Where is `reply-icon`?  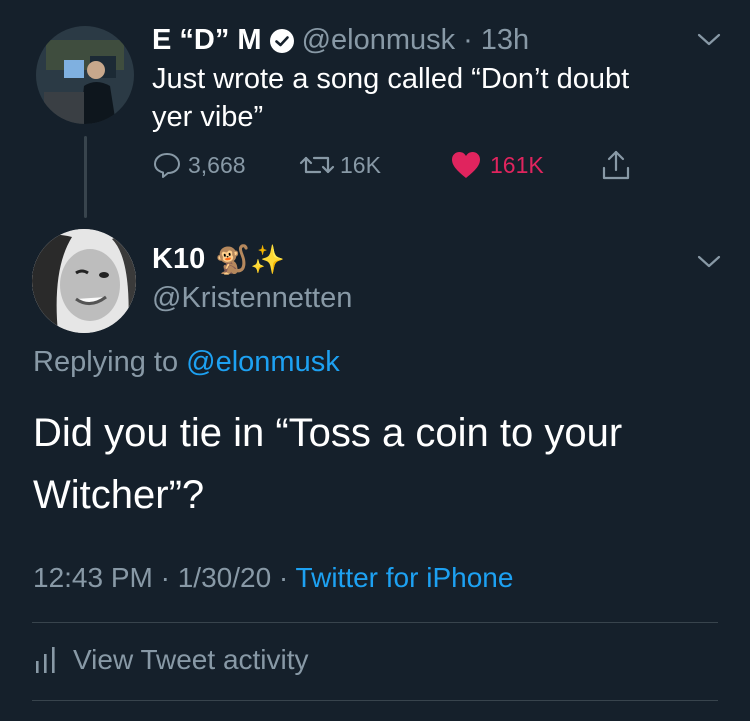 reply-icon is located at coordinates (167, 165).